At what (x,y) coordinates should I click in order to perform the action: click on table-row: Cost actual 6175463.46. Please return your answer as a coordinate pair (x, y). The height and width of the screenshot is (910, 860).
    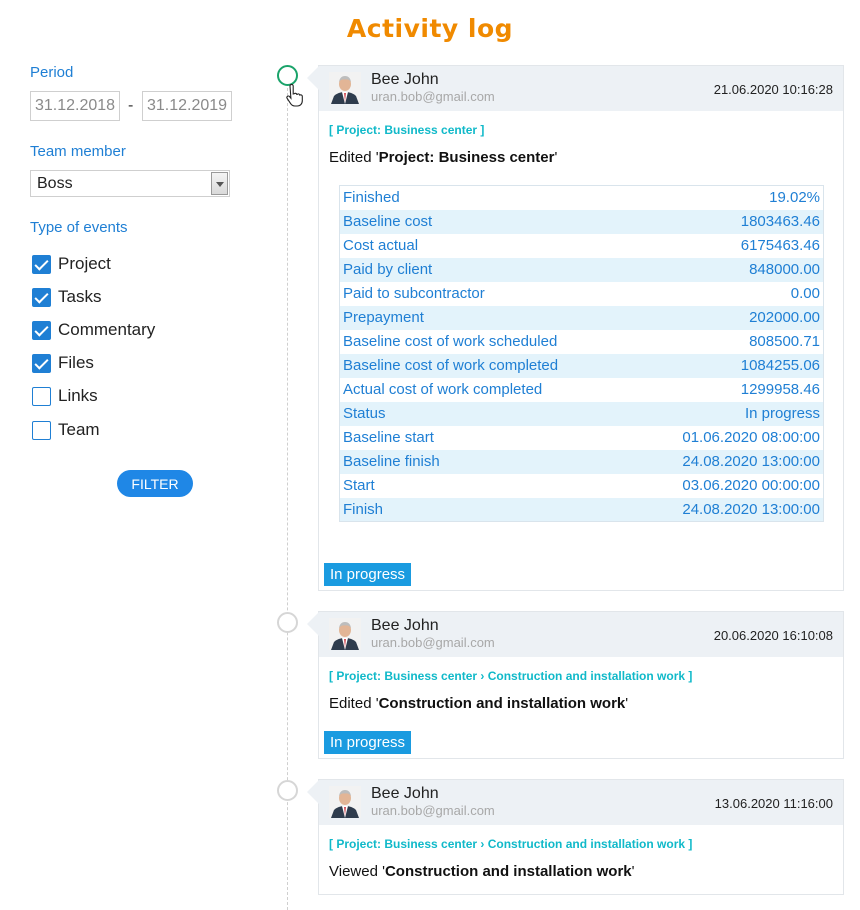
    Looking at the image, I should click on (582, 246).